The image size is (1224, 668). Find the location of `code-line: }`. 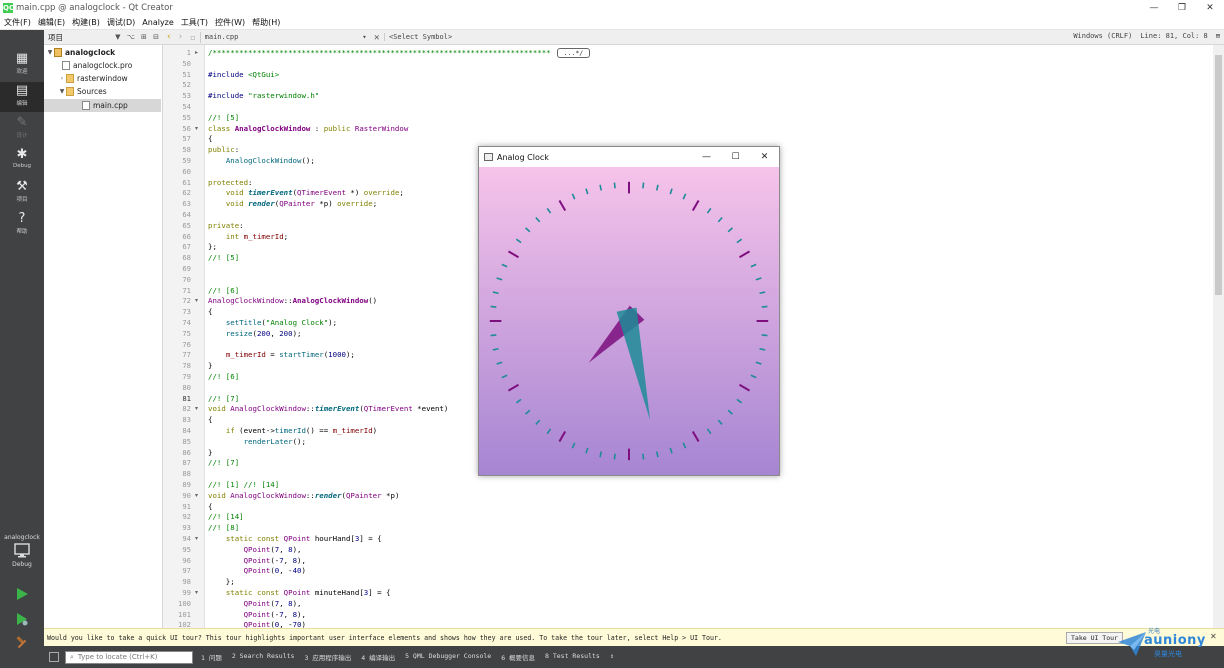

code-line: } is located at coordinates (210, 366).